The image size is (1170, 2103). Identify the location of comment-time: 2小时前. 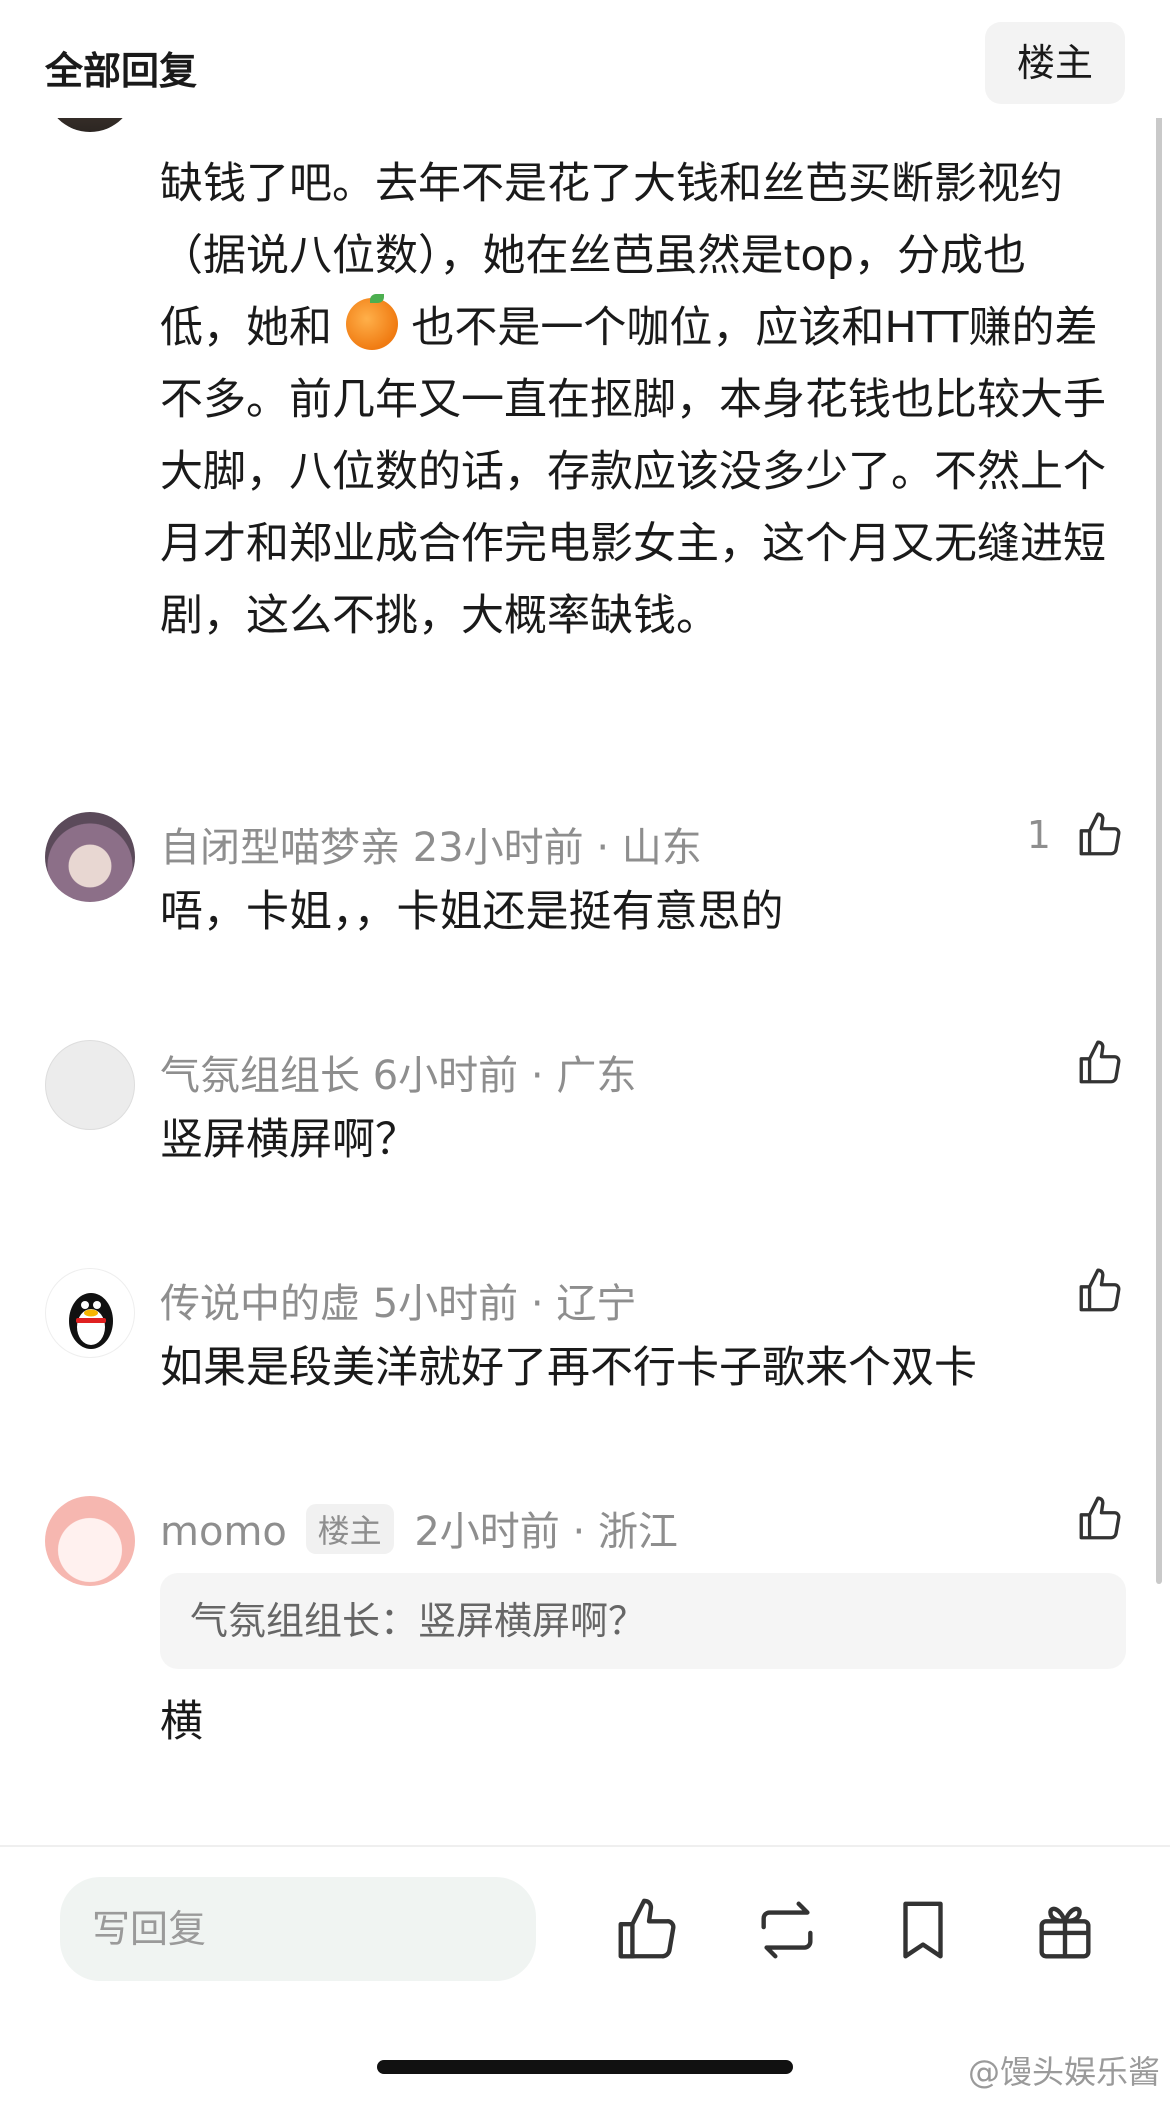
(487, 1532).